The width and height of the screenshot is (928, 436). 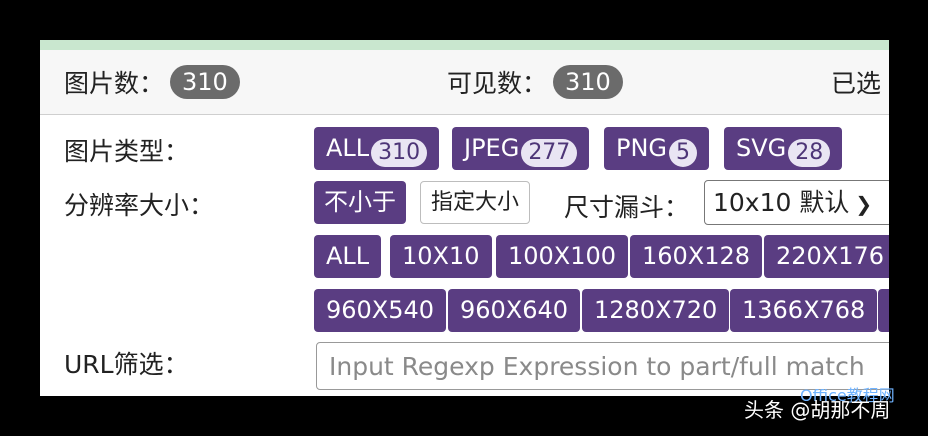 I want to click on type-filter-label: SVG, so click(x=761, y=148).